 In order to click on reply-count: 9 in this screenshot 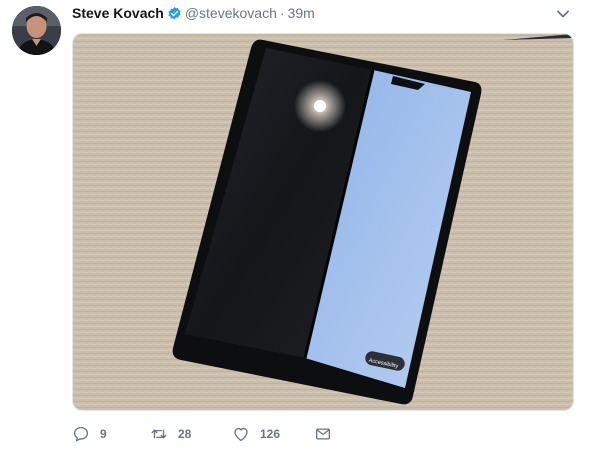, I will do `click(103, 434)`.